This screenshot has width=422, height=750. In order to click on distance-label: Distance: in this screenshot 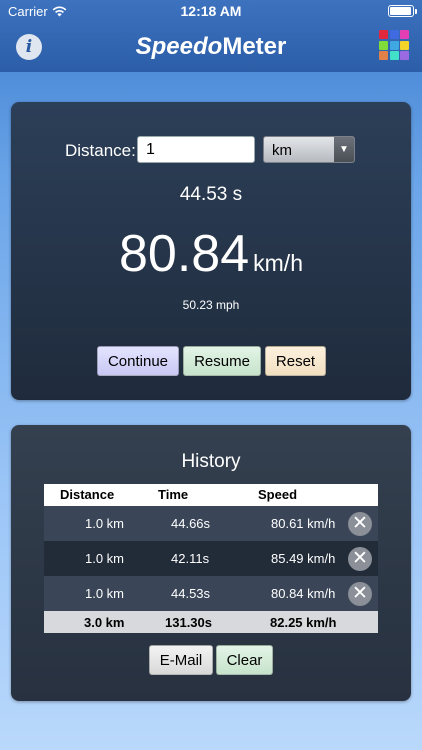, I will do `click(100, 150)`.